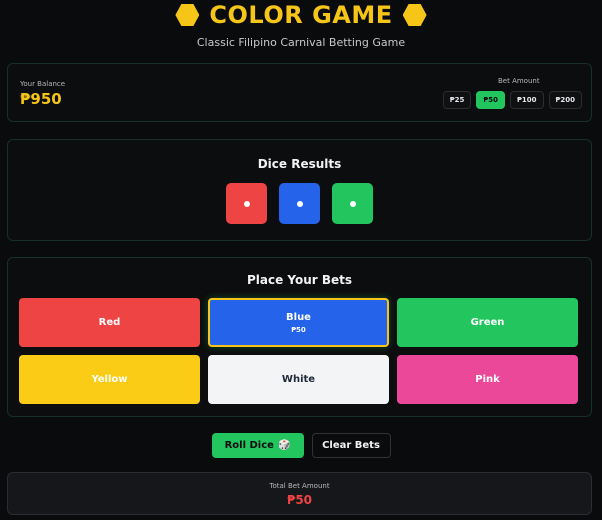  Describe the element at coordinates (41, 99) in the screenshot. I see `balance-value: ₱950` at that location.